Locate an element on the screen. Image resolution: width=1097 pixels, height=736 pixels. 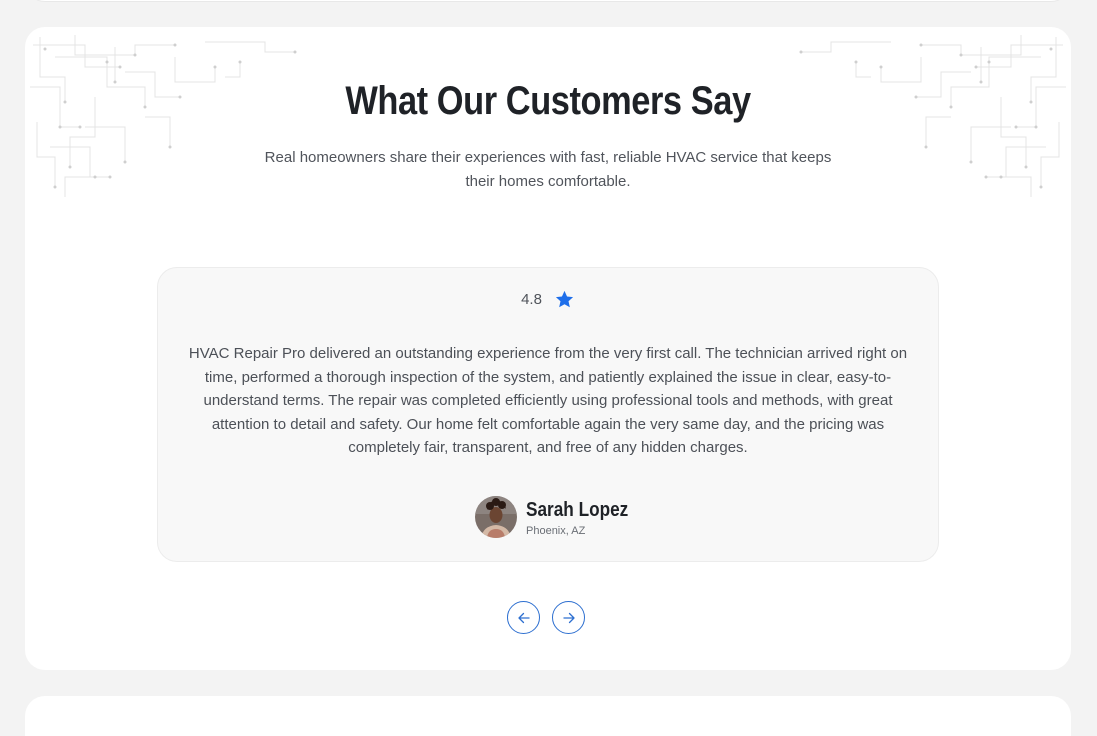
next-section-edge is located at coordinates (548, 716).